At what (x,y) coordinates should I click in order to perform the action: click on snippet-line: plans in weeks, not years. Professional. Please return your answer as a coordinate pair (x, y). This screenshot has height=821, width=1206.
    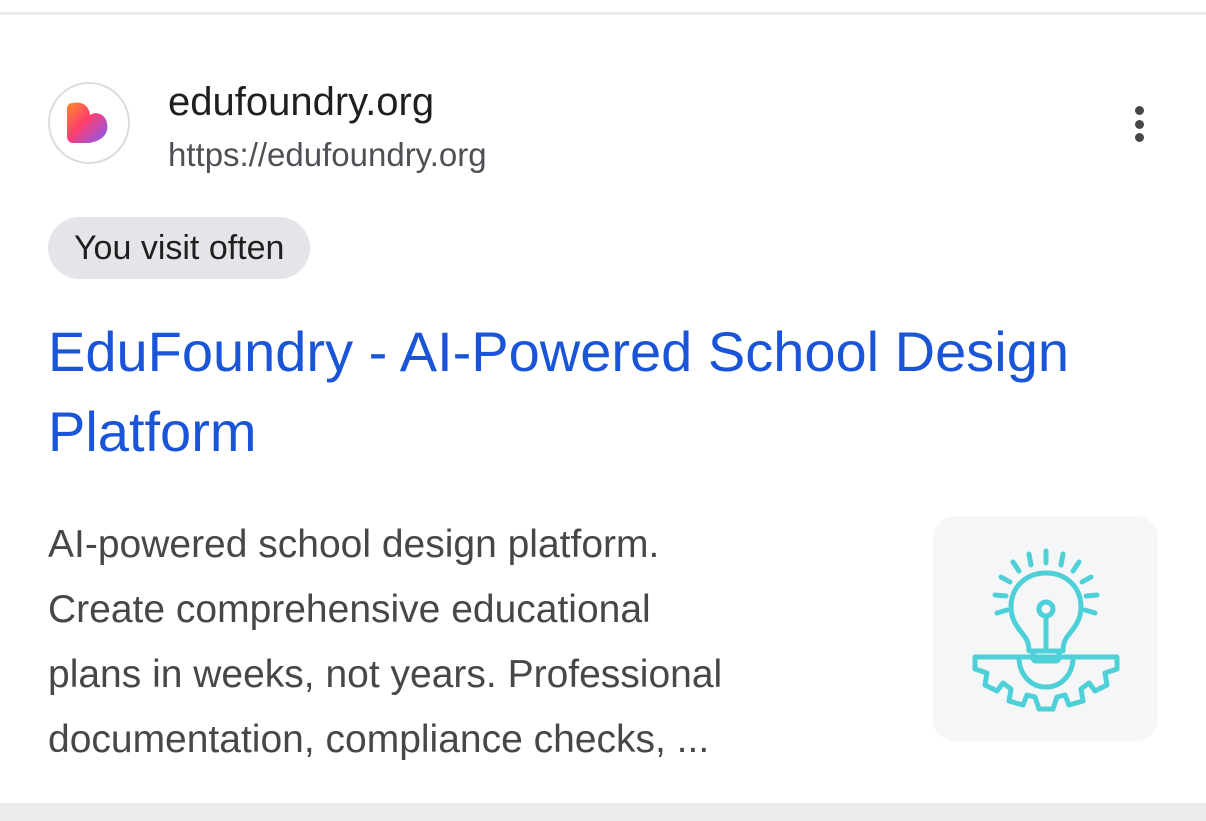
    Looking at the image, I should click on (385, 674).